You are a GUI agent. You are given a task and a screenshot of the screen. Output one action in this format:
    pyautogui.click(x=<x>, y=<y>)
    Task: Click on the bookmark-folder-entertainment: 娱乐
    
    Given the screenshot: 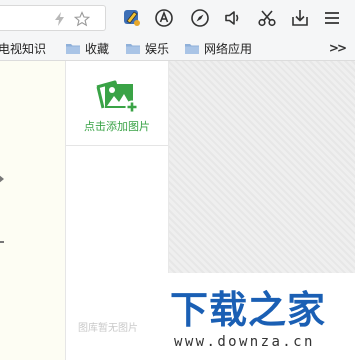 What is the action you would take?
    pyautogui.click(x=147, y=48)
    